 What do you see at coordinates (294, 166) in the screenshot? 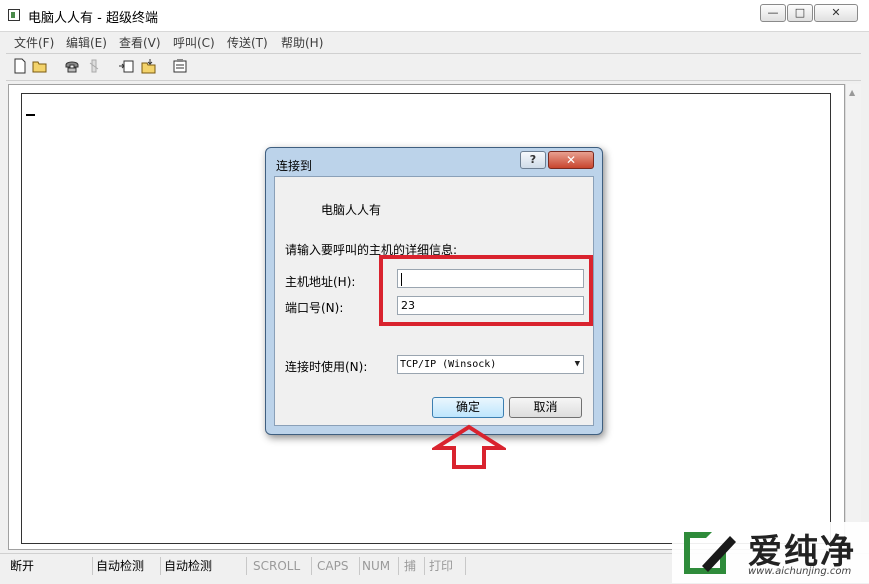
I see `dialog-title: 连接到` at bounding box center [294, 166].